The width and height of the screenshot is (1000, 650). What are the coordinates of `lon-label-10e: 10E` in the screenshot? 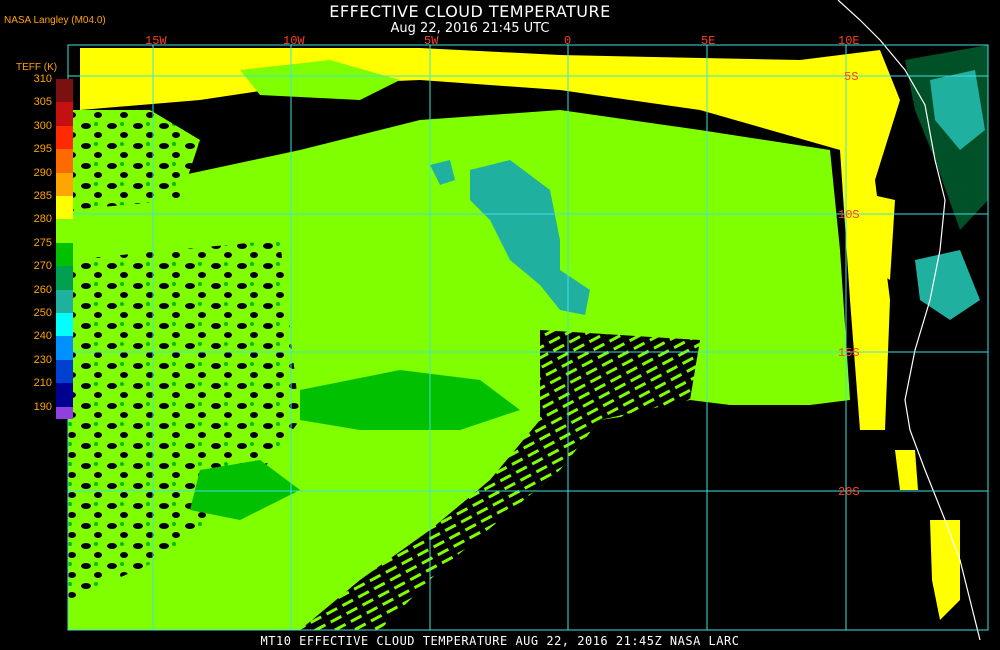 It's located at (849, 41).